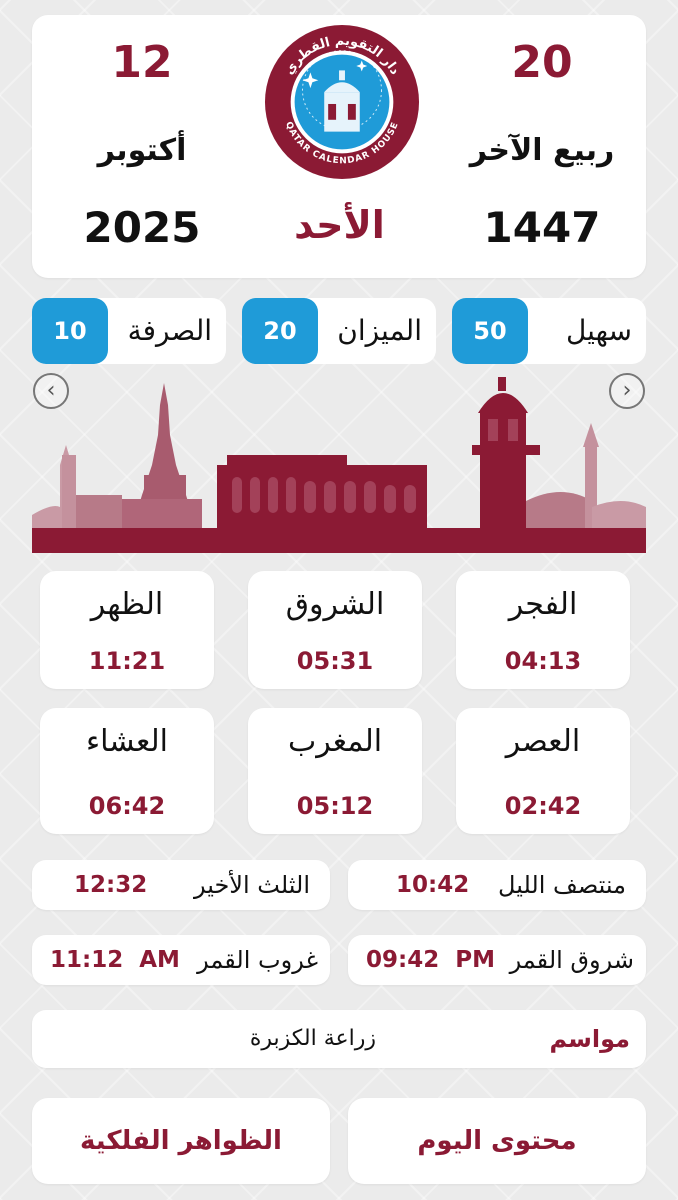  What do you see at coordinates (335, 630) in the screenshot?
I see `prayer-shuruq: الشروق 05:31` at bounding box center [335, 630].